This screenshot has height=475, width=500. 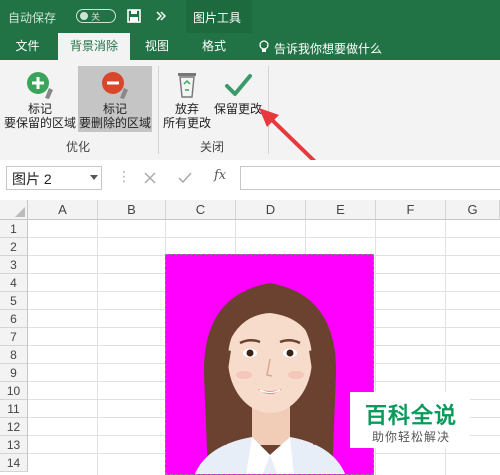 I want to click on more-icon, so click(x=161, y=16).